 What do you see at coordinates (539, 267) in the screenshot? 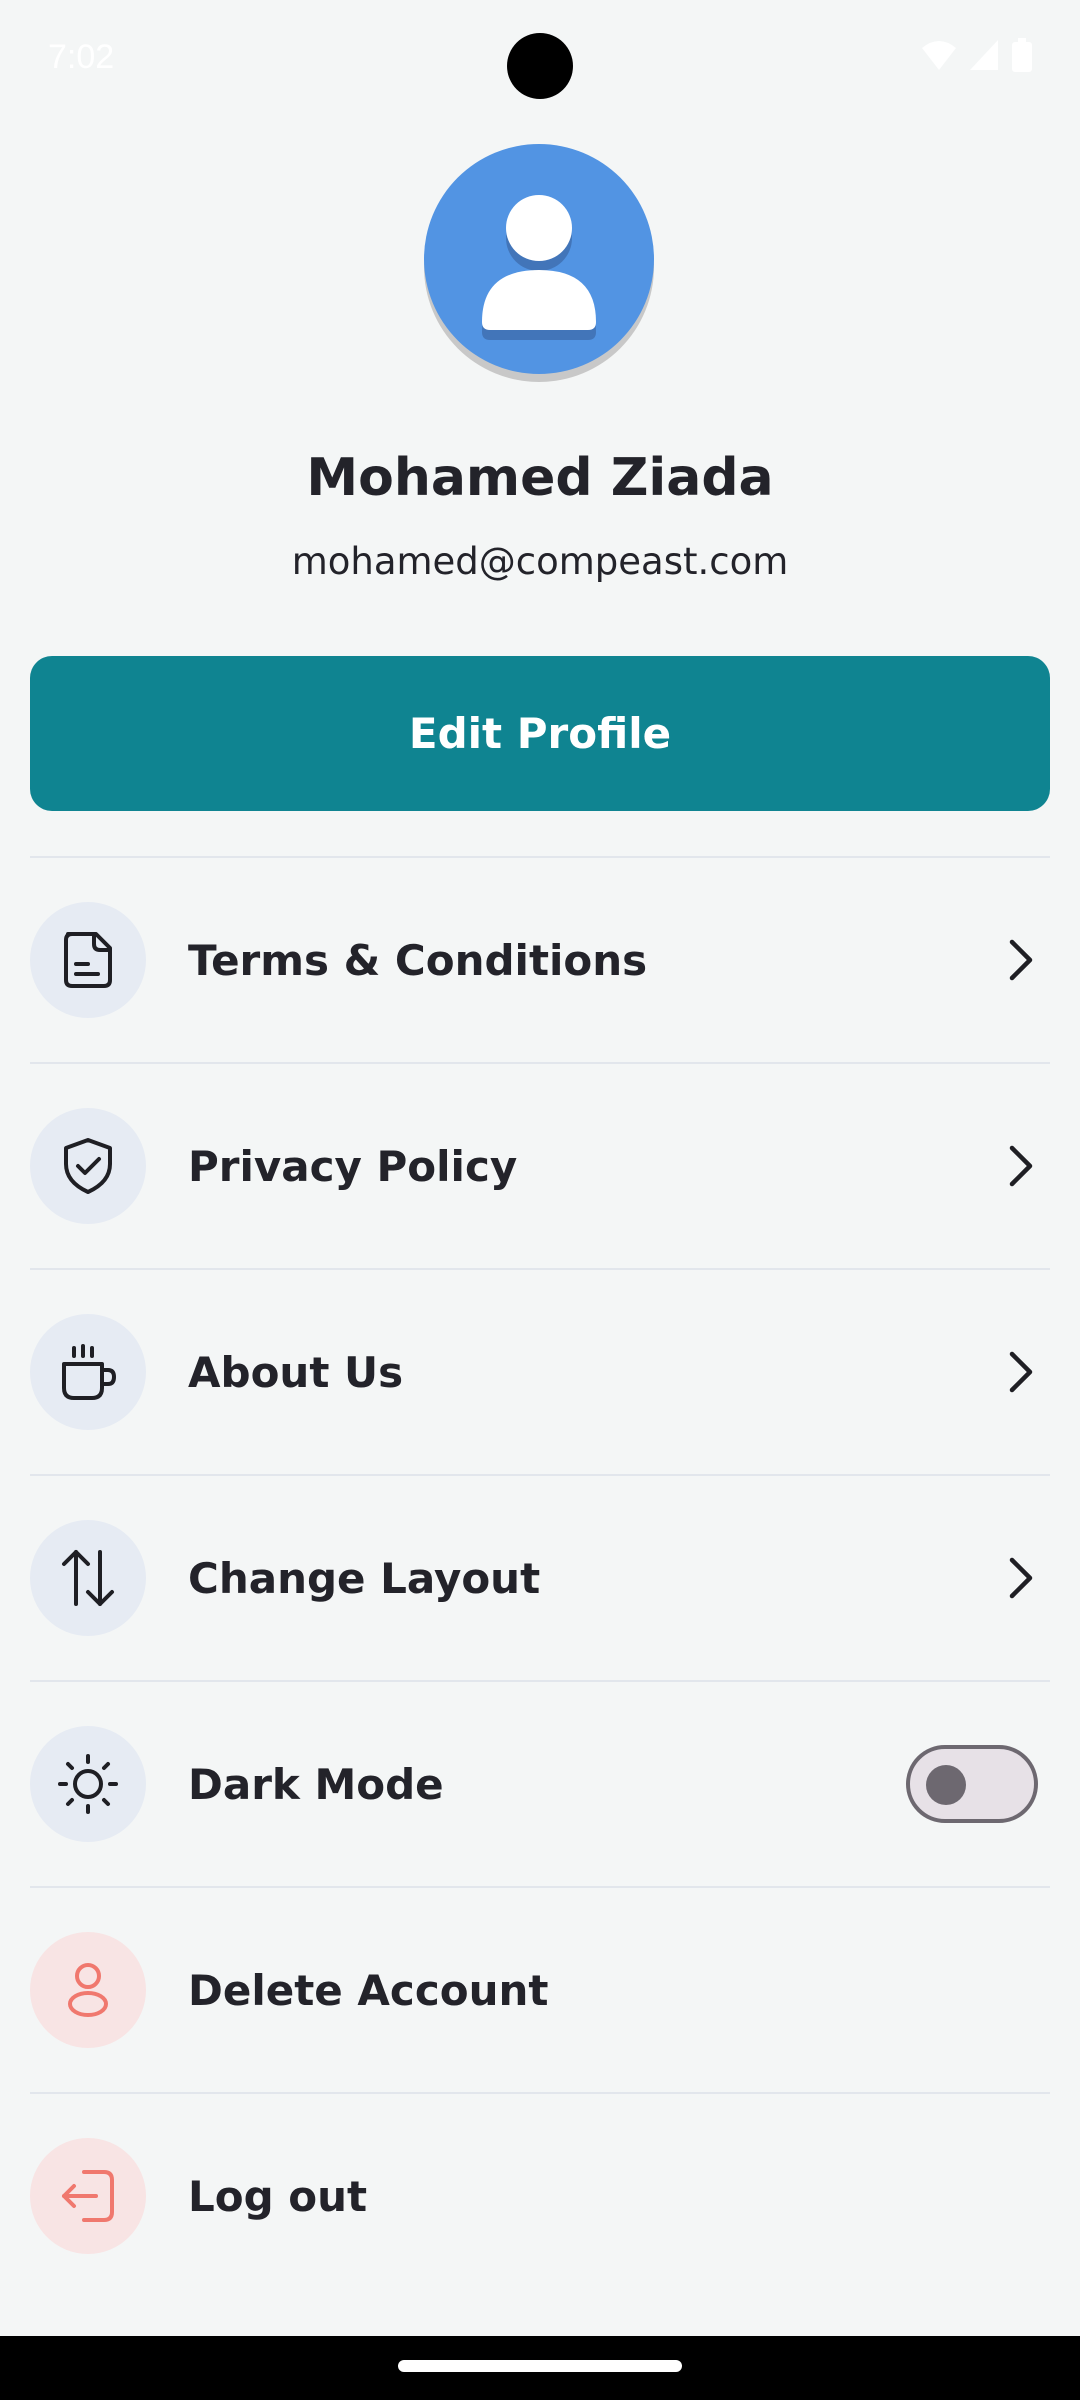
I see `person-icon` at bounding box center [539, 267].